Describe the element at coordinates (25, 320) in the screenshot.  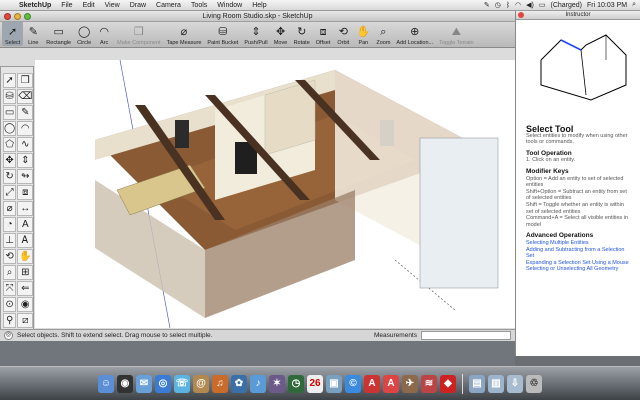
I see `section-plane-icon: ⧄` at that location.